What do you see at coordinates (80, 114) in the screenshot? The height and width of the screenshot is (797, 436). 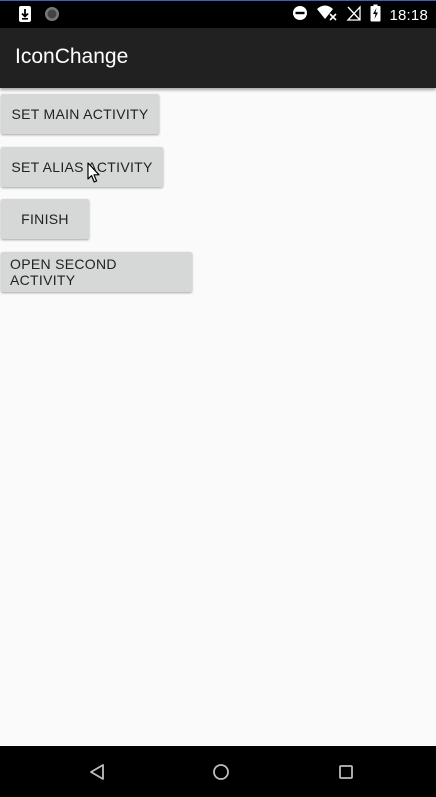 I see `set-main-activity-button: SET MAIN ACTIVITY` at bounding box center [80, 114].